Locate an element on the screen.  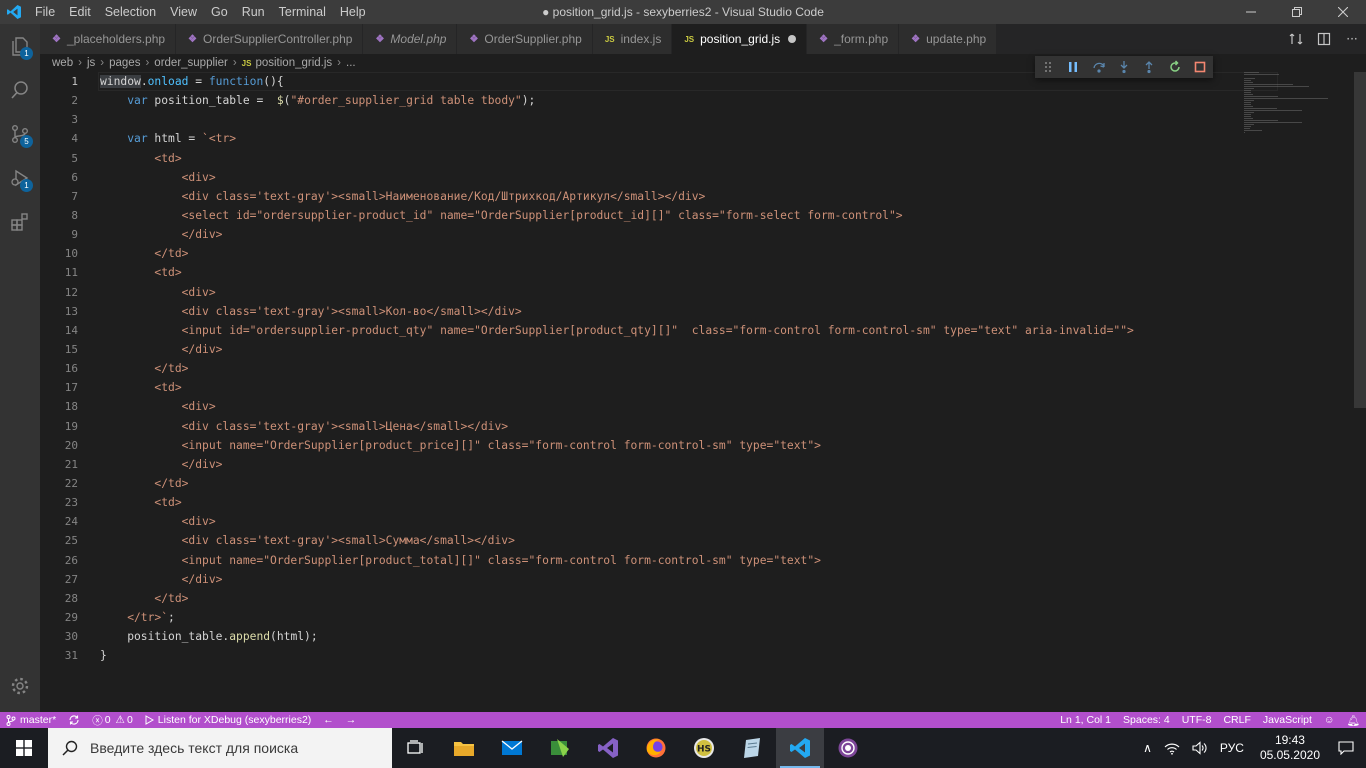
tab-position-grid-js: JS position_grid.js is located at coordinates (740, 39).